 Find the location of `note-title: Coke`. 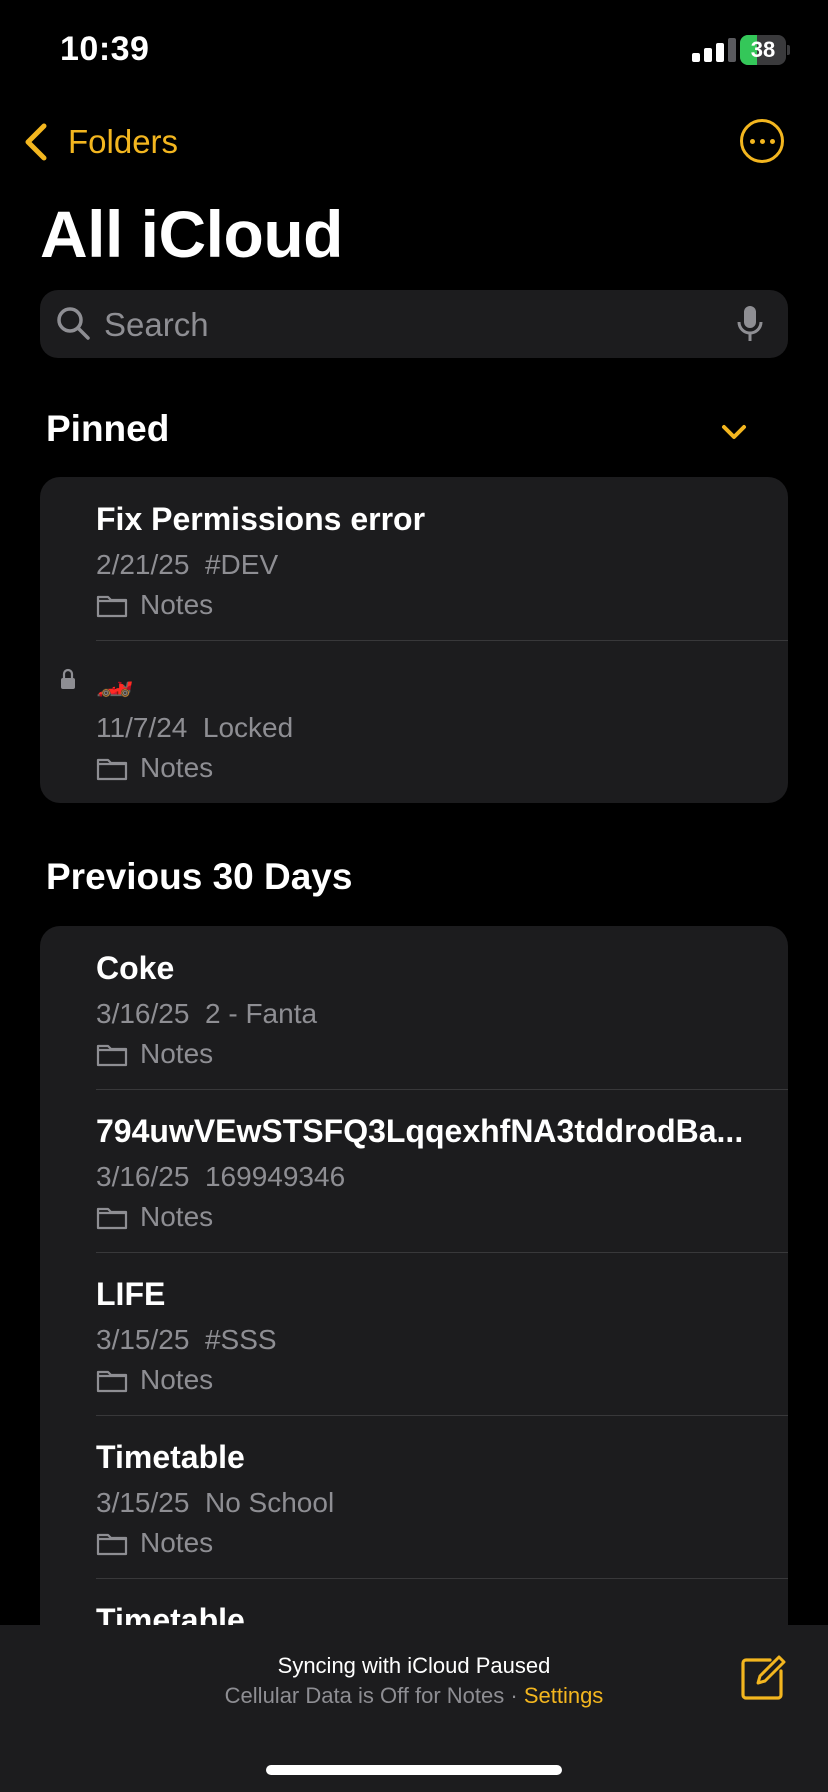

note-title: Coke is located at coordinates (135, 968).